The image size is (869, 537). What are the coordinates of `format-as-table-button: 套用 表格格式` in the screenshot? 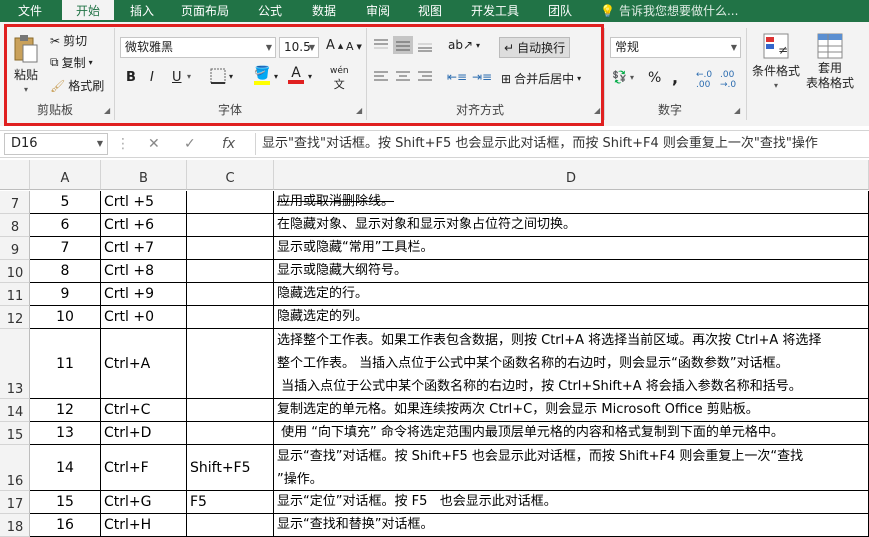 It's located at (830, 61).